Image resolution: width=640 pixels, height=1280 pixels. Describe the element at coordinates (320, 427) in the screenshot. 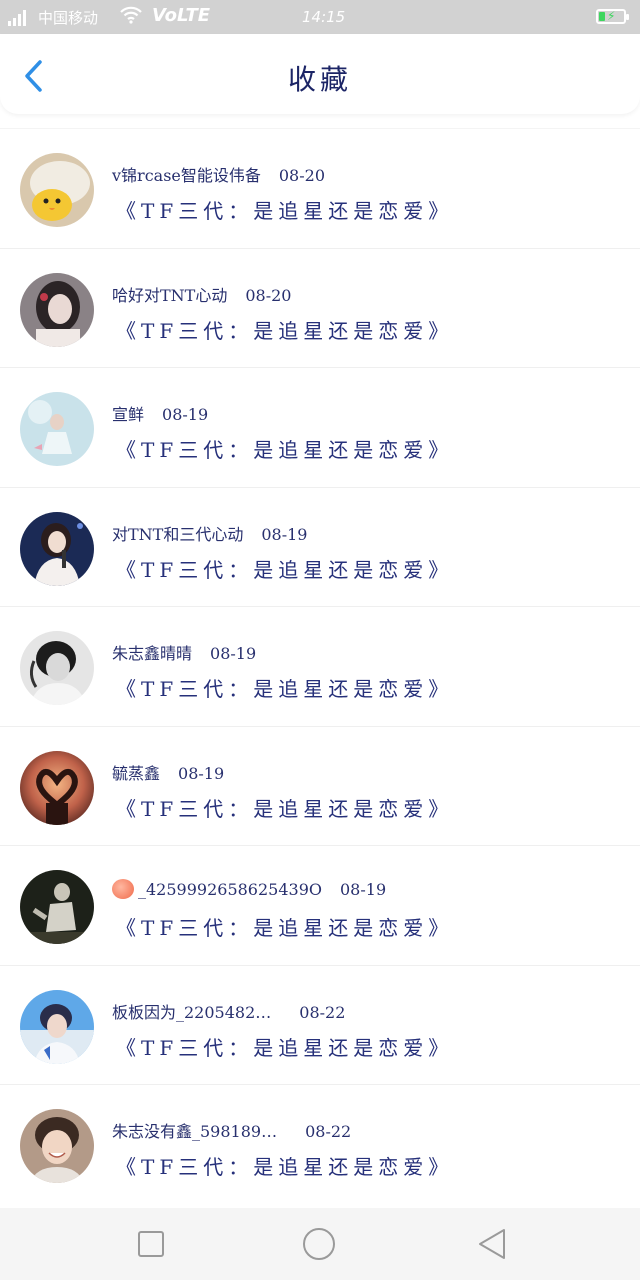

I see `list-item: 宣鲜 08-19 《TF三代：是追星还是恋爱》` at that location.